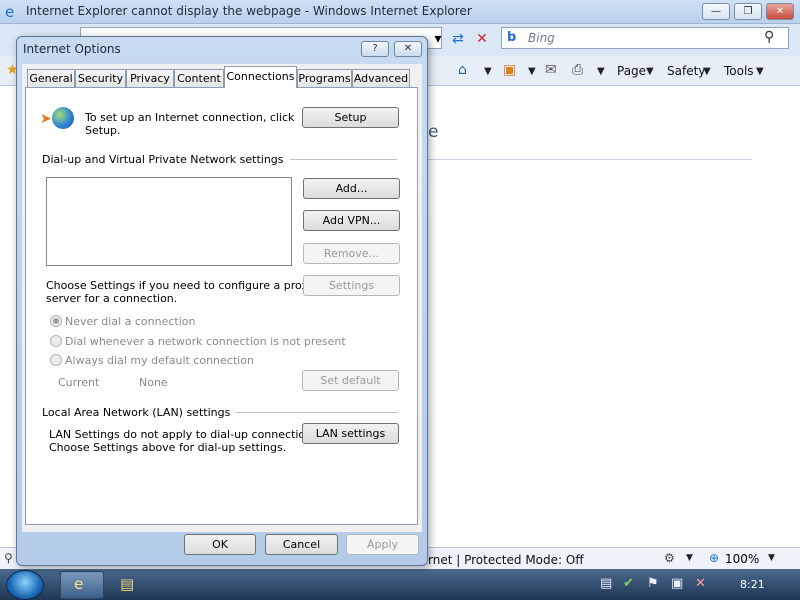  What do you see at coordinates (752, 584) in the screenshot?
I see `taskbar-clock: 8:21` at bounding box center [752, 584].